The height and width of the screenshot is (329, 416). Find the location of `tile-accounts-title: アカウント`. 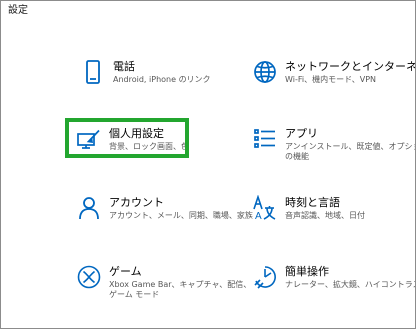

tile-accounts-title: アカウント is located at coordinates (136, 202).